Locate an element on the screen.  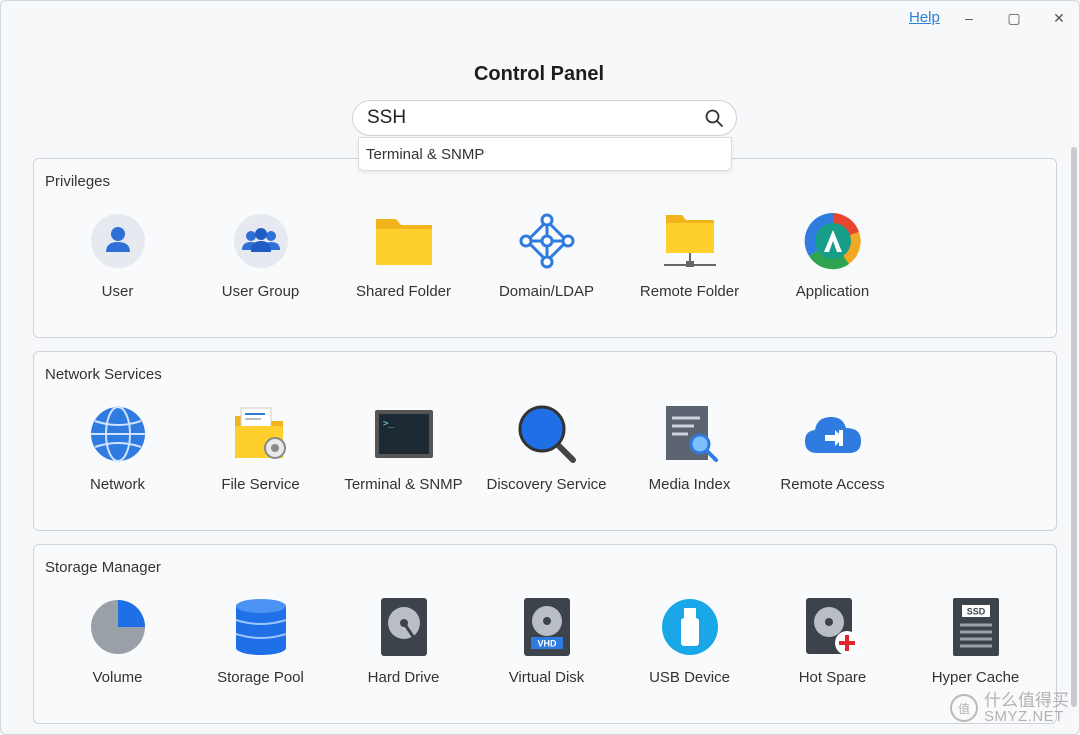
tile-domain-ldap: Domain/LDAP is located at coordinates (546, 255).